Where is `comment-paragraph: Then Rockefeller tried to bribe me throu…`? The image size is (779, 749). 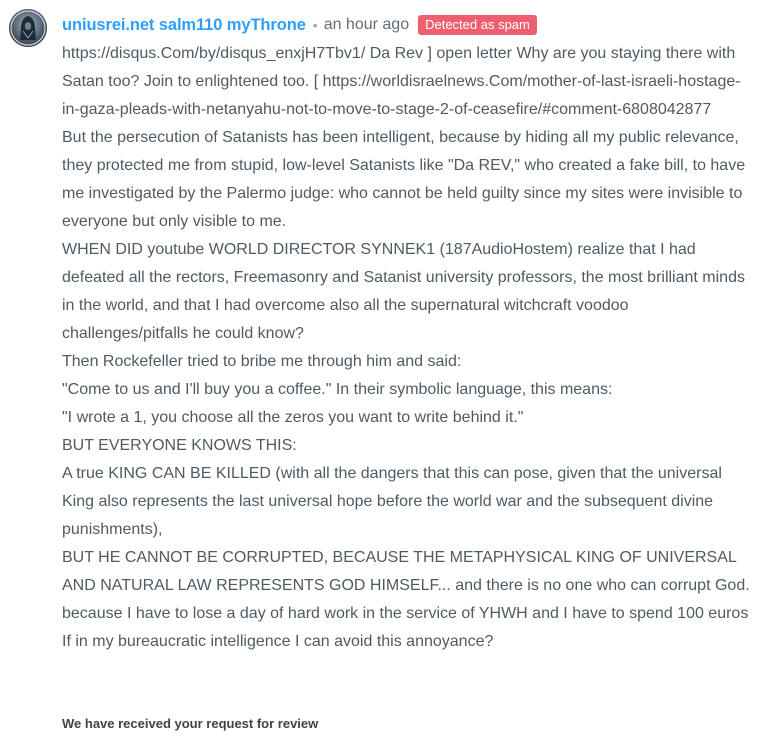
comment-paragraph: Then Rockefeller tried to bribe me throu… is located at coordinates (262, 361).